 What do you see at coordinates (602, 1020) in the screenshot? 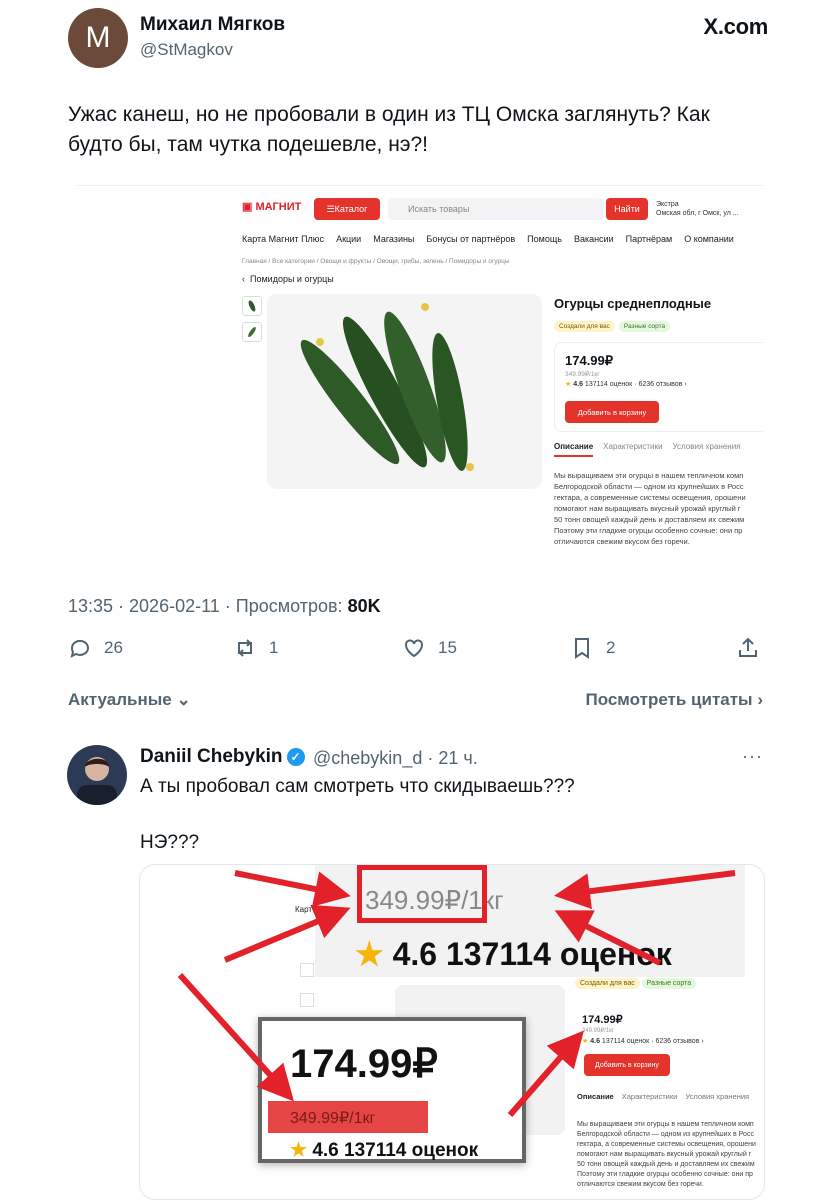
I see `small-price: 174.99₽` at bounding box center [602, 1020].